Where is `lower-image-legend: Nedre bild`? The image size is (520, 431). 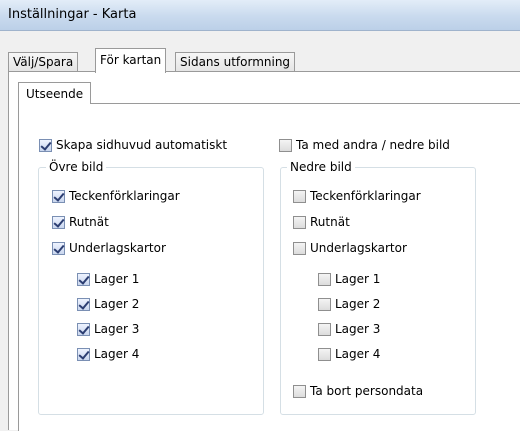 lower-image-legend: Nedre bild is located at coordinates (321, 167).